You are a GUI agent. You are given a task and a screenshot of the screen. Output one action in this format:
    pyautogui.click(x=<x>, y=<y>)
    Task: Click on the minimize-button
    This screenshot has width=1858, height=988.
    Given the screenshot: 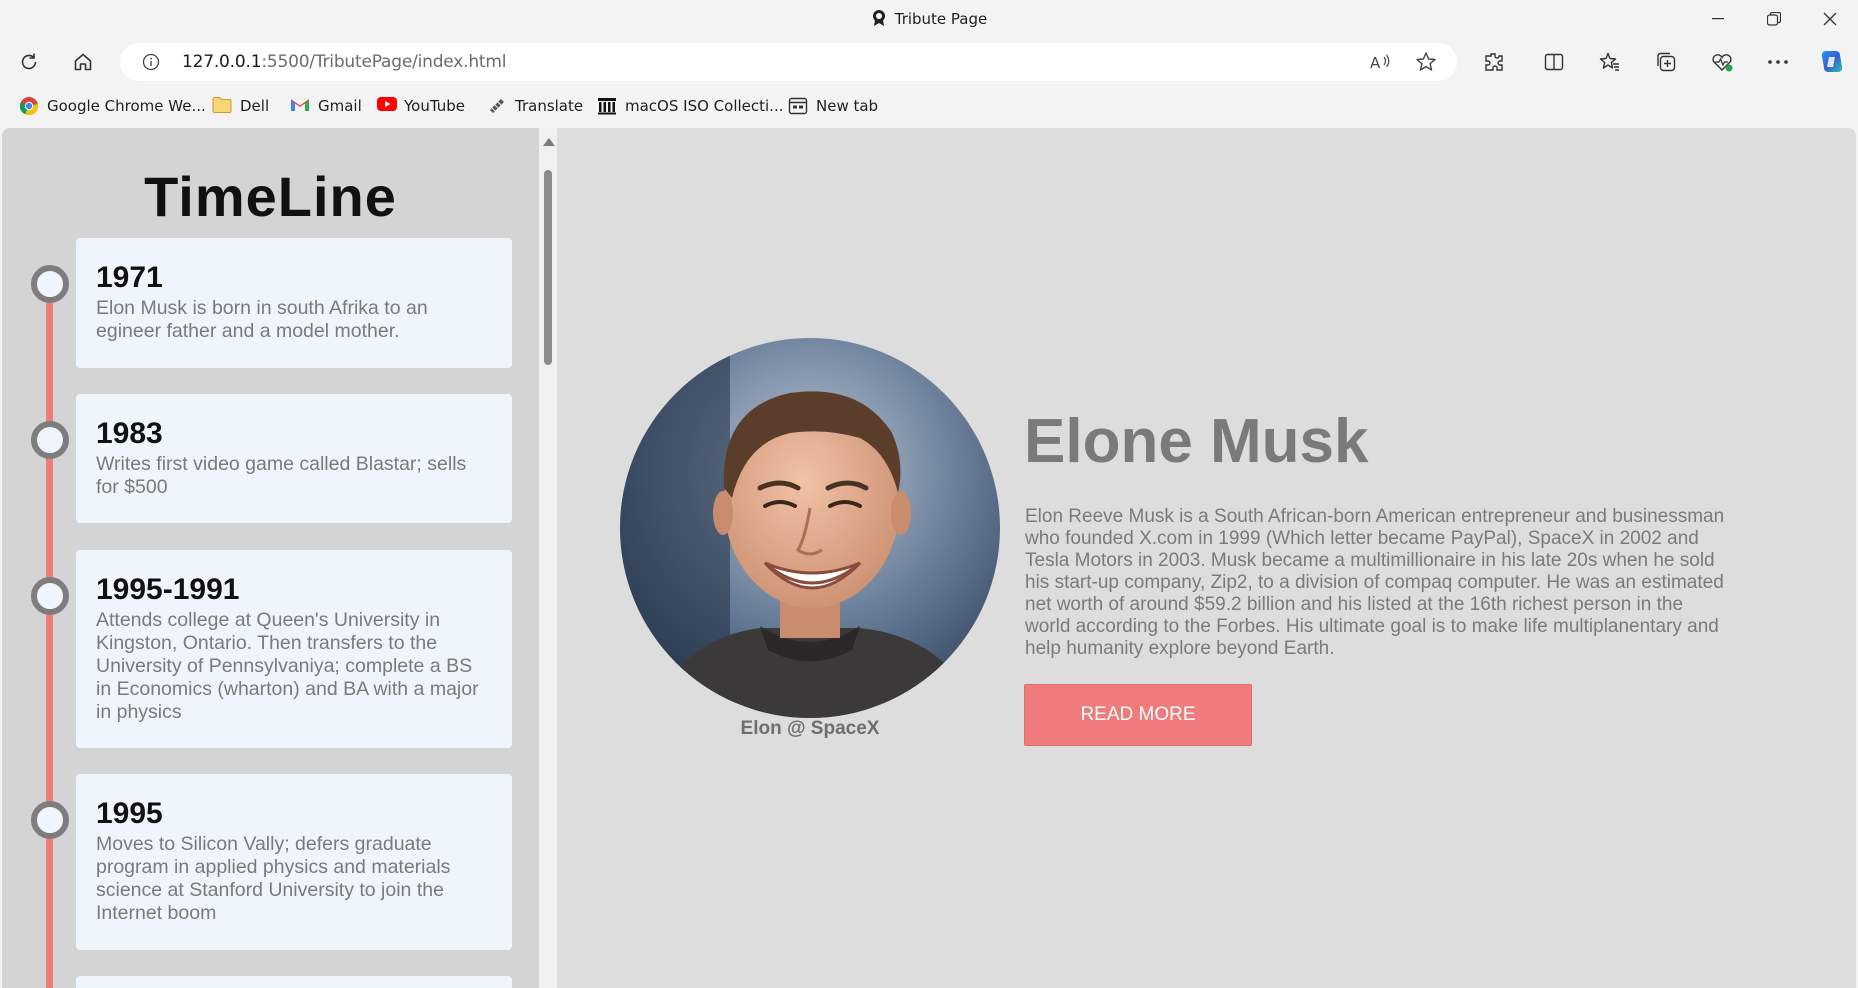 What is the action you would take?
    pyautogui.click(x=1718, y=19)
    